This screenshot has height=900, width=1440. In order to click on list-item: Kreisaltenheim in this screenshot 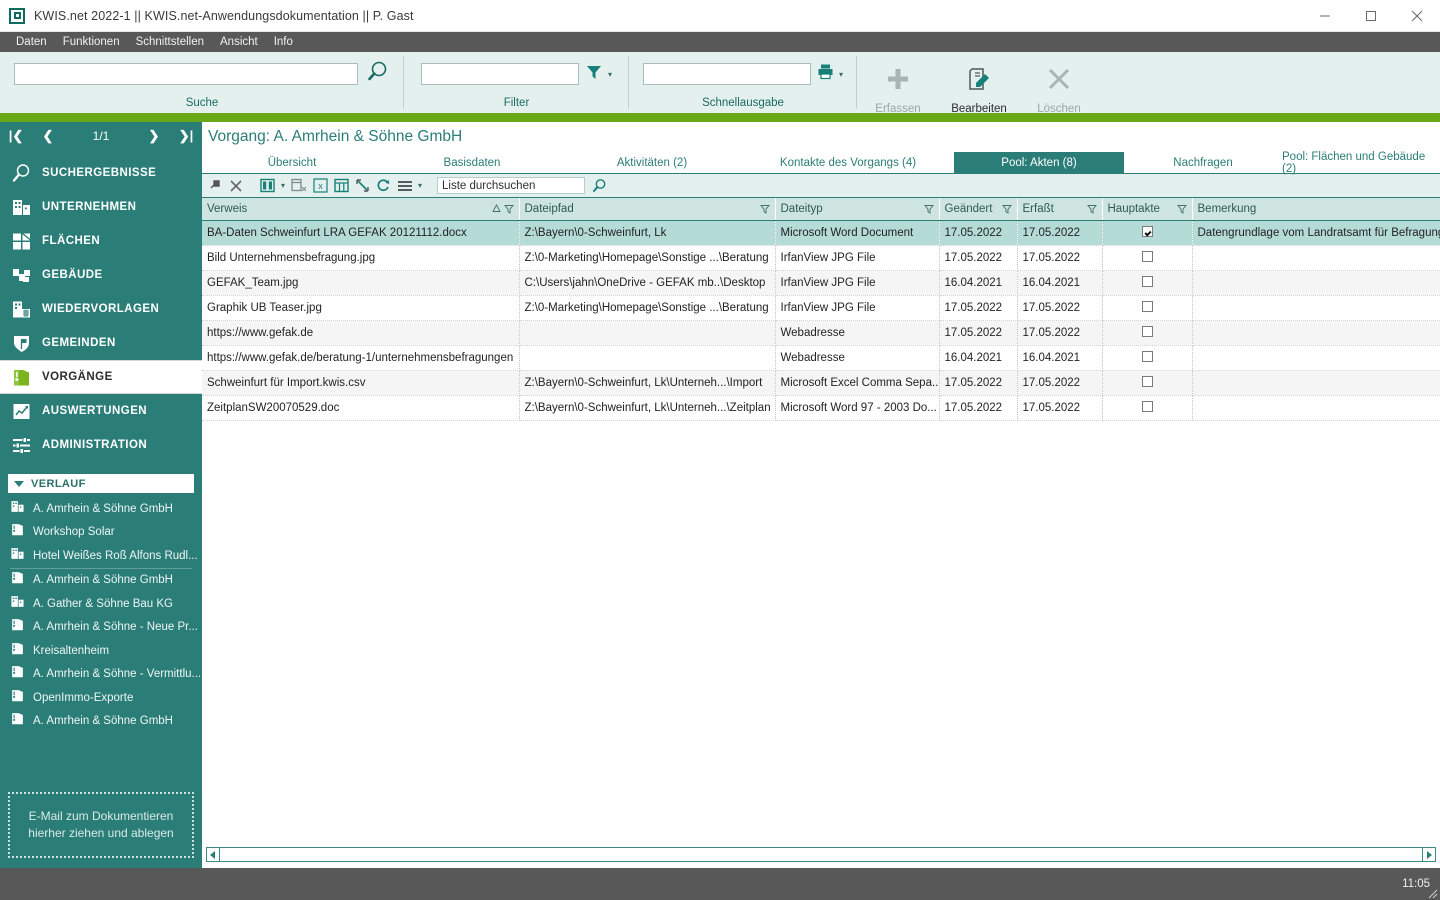, I will do `click(101, 651)`.